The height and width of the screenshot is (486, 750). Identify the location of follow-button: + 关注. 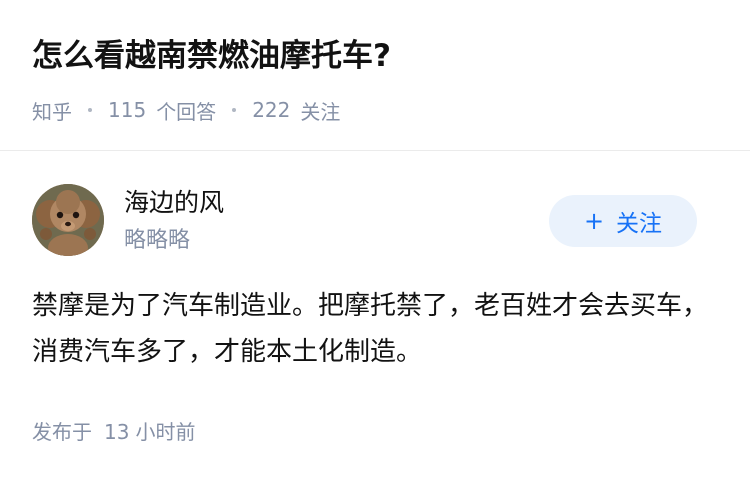
(623, 221).